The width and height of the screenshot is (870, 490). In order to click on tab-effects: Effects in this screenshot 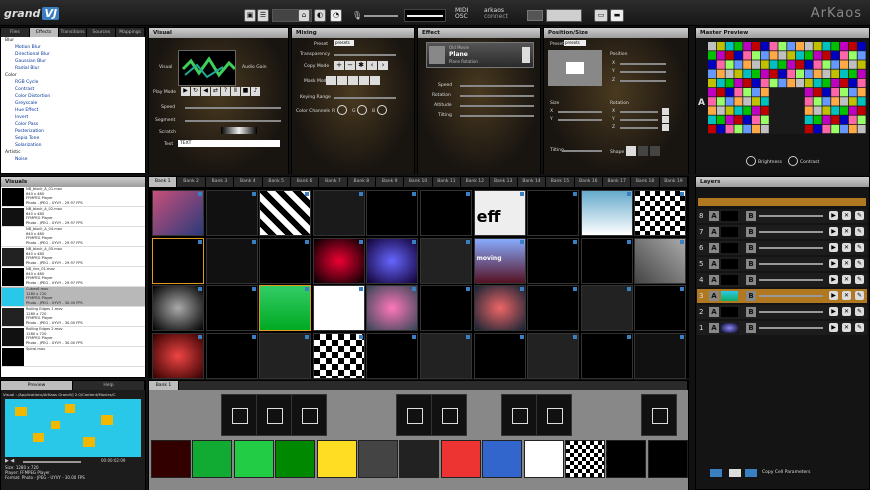, I will do `click(44, 32)`.